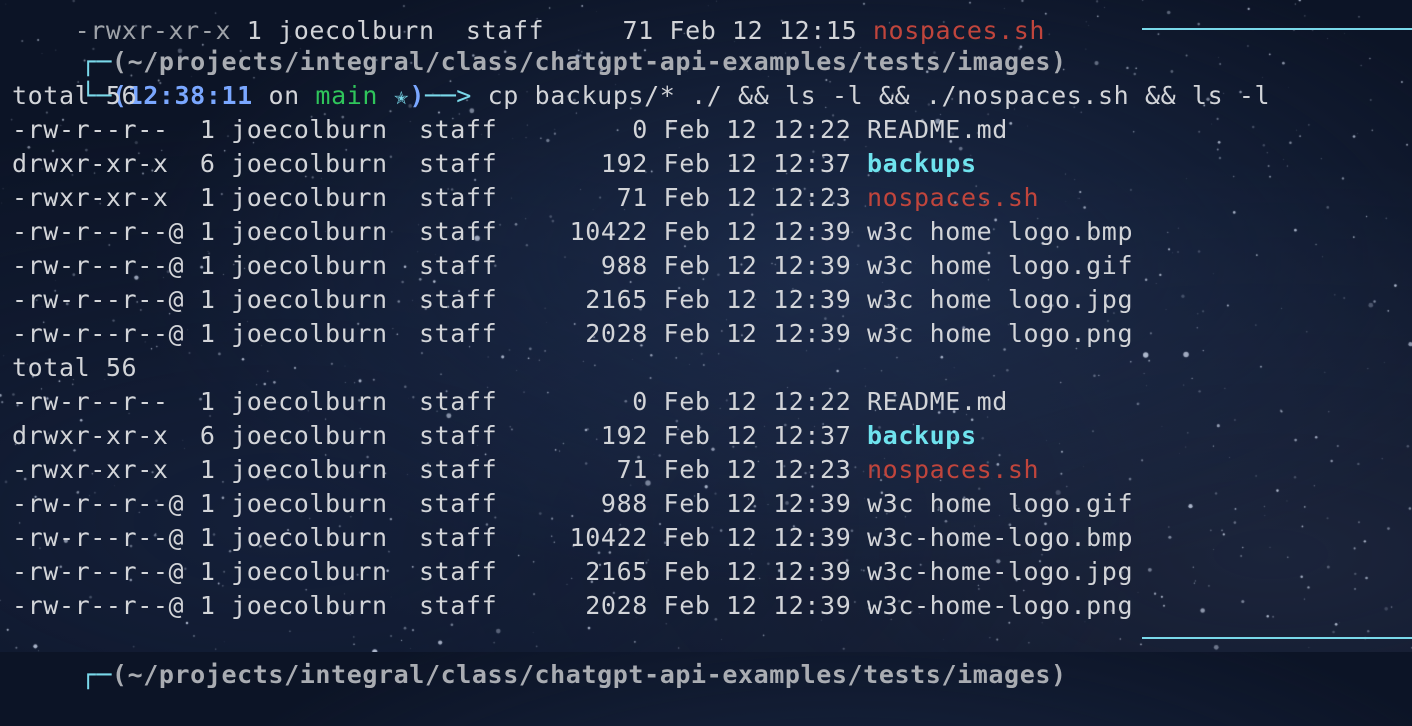 The width and height of the screenshot is (1412, 726). What do you see at coordinates (608, 231) in the screenshot?
I see `size: 10422` at bounding box center [608, 231].